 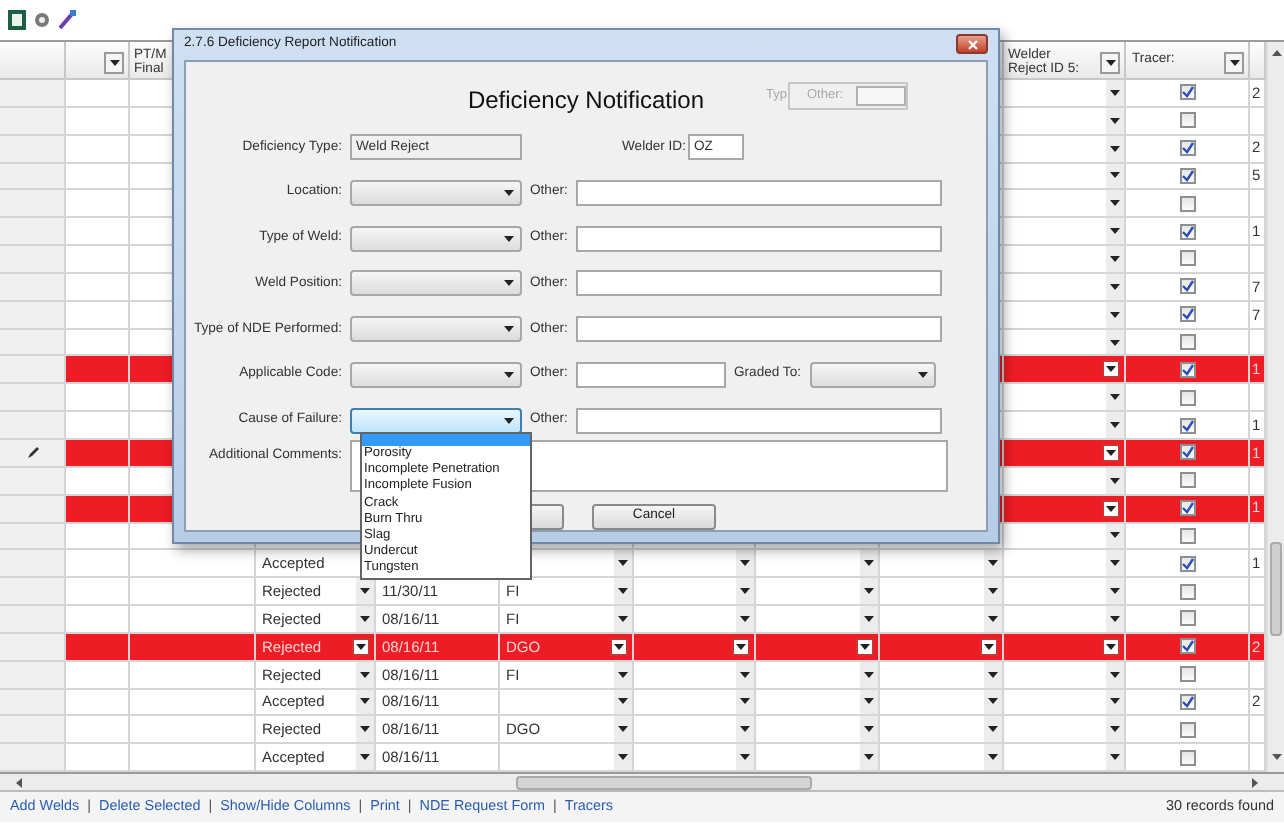 I want to click on scroll-right-icon, so click(x=1255, y=783).